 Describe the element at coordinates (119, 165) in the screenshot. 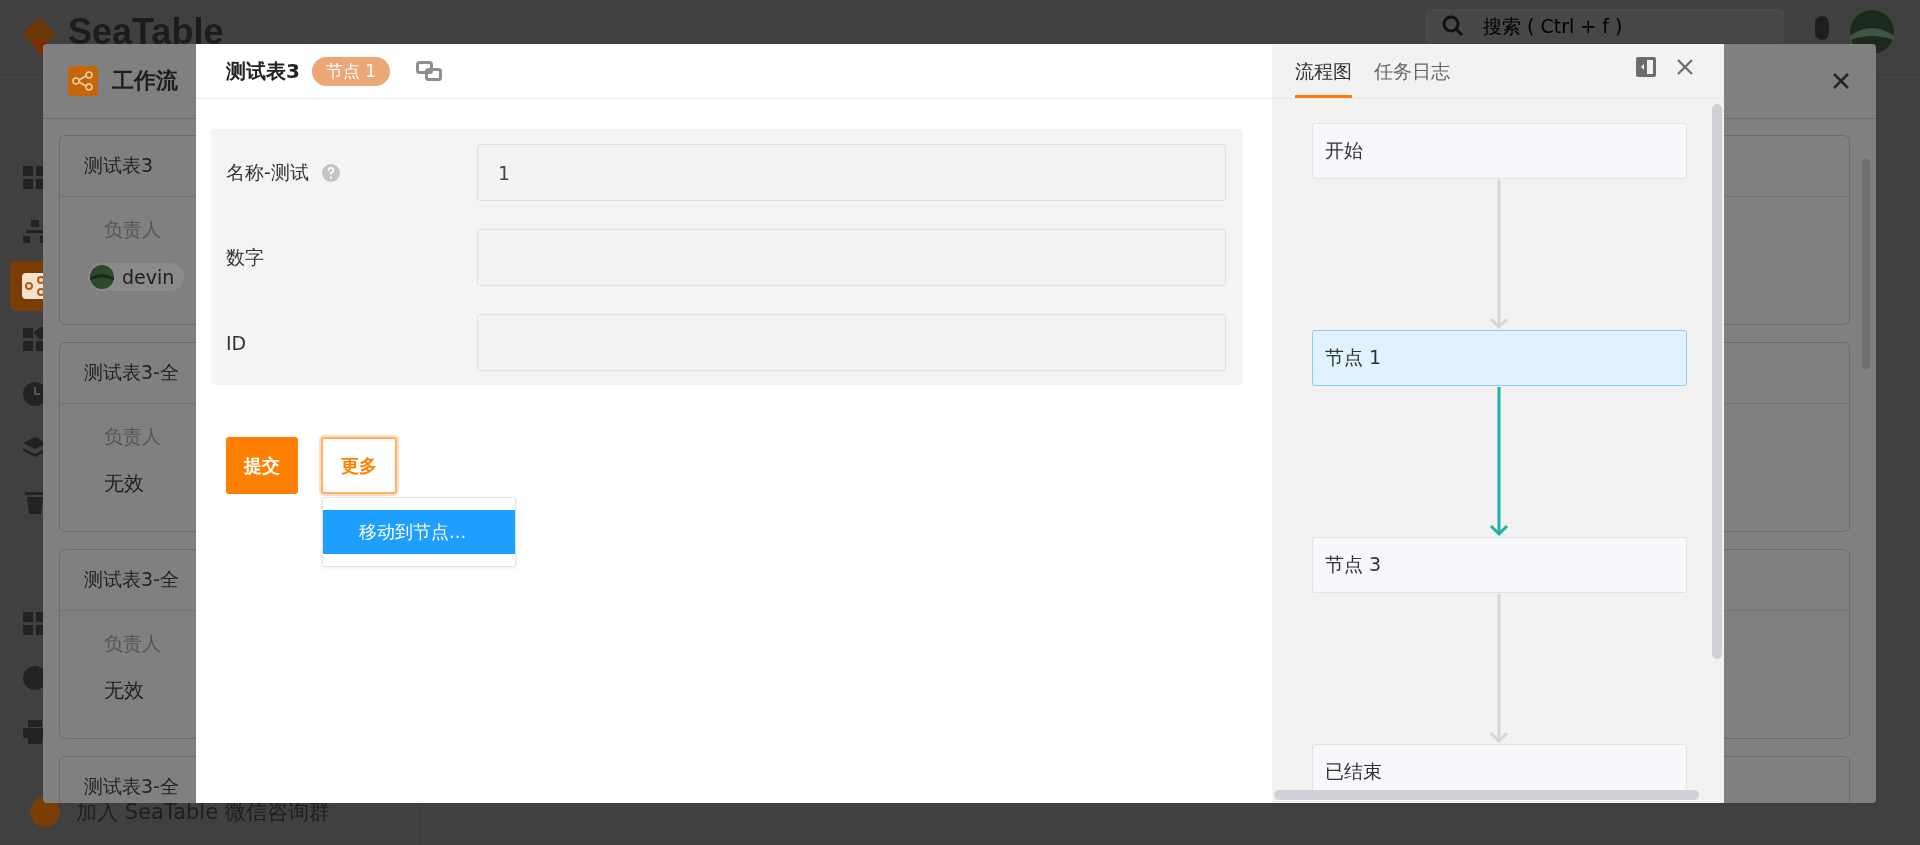

I see `card-title: 测试表3` at that location.